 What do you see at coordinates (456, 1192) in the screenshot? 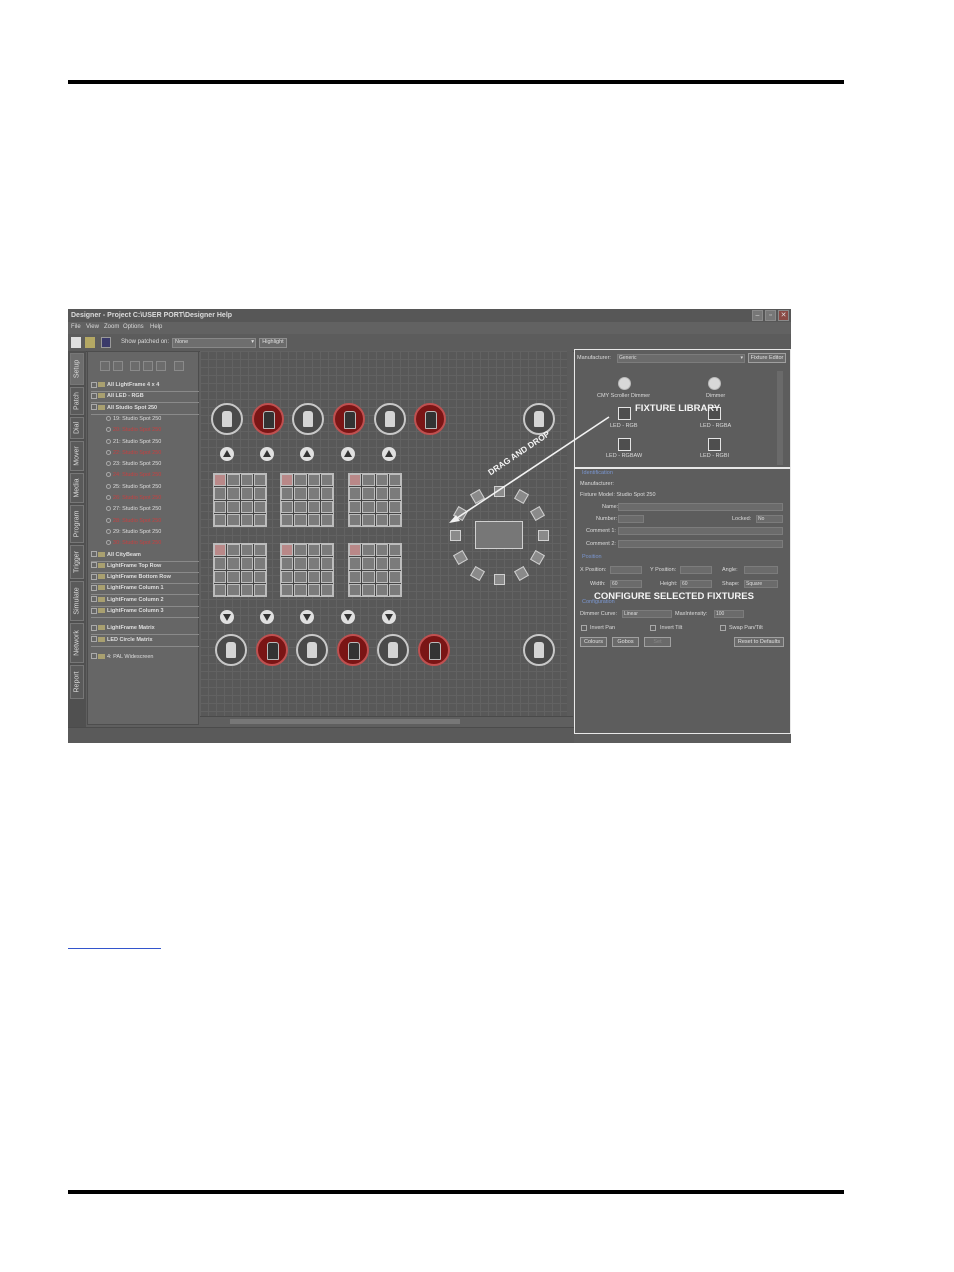
I see `bottom-rule` at bounding box center [456, 1192].